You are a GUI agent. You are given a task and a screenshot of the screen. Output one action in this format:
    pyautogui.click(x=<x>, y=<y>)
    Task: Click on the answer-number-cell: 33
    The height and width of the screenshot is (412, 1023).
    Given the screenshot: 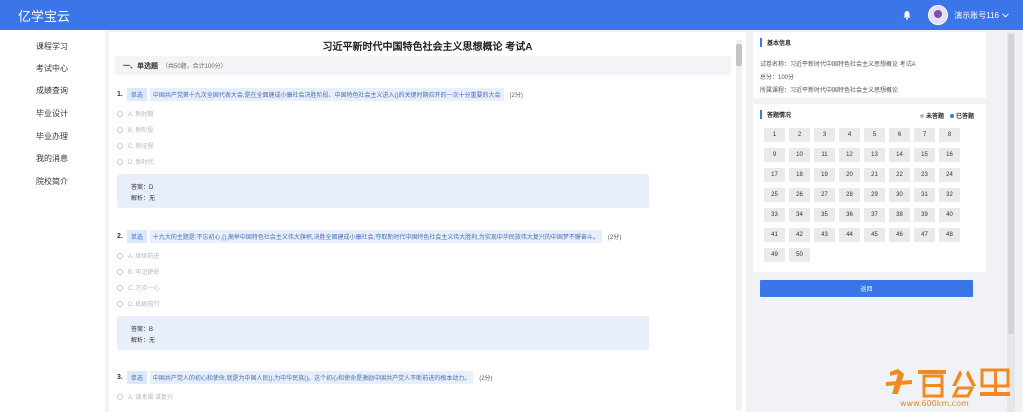 What is the action you would take?
    pyautogui.click(x=774, y=215)
    